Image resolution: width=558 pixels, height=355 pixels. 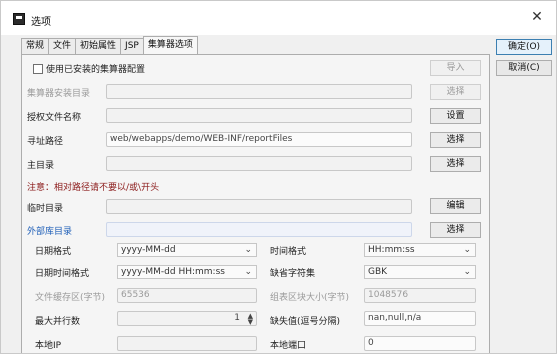 What do you see at coordinates (524, 68) in the screenshot?
I see `cancel-button: 取消(C)` at bounding box center [524, 68].